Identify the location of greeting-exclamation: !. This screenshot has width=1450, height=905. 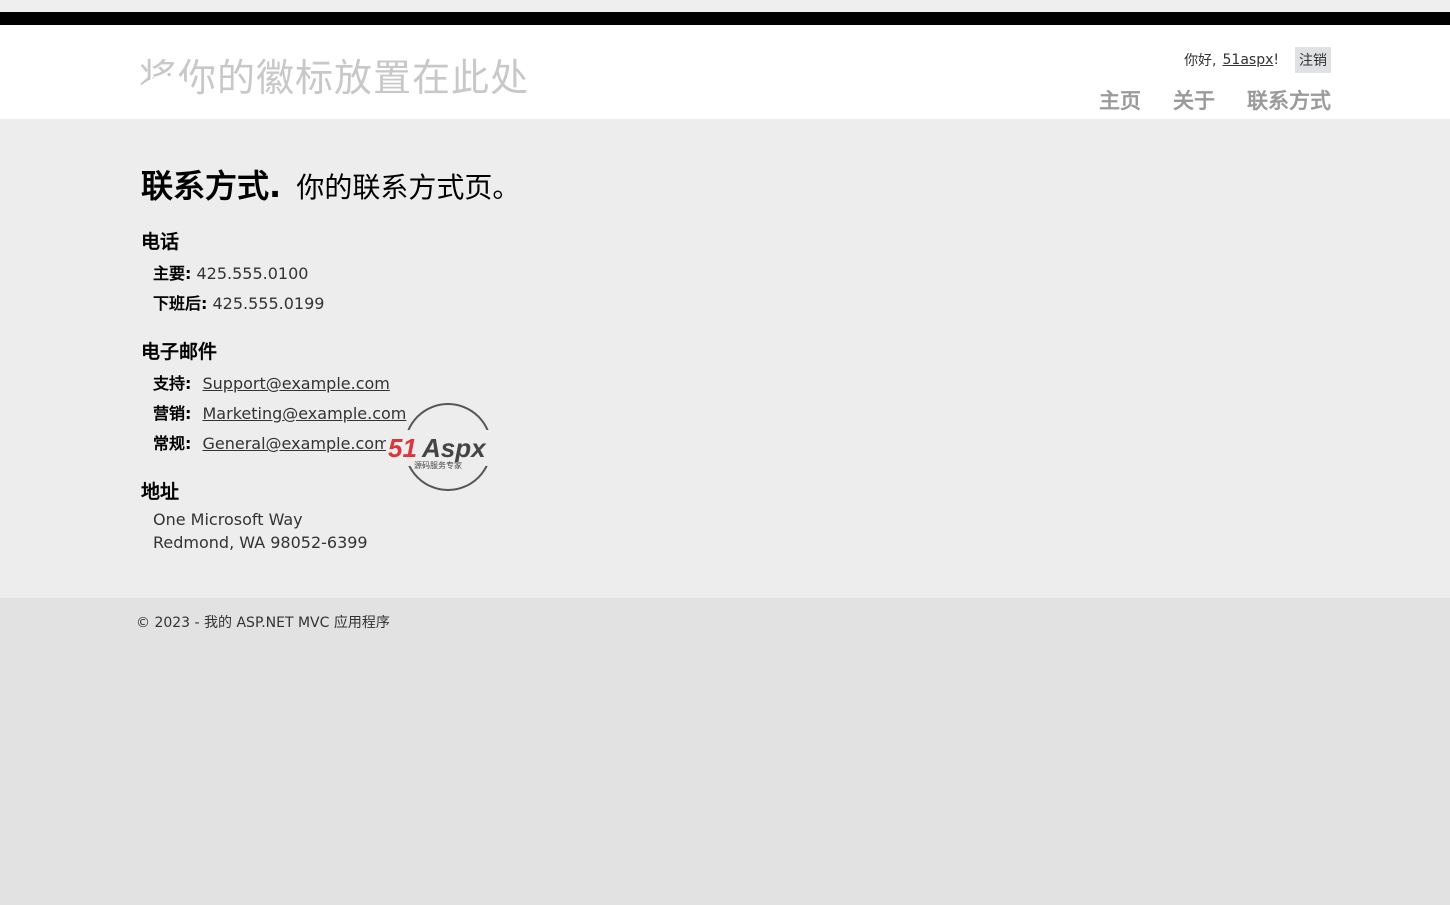
(1276, 60).